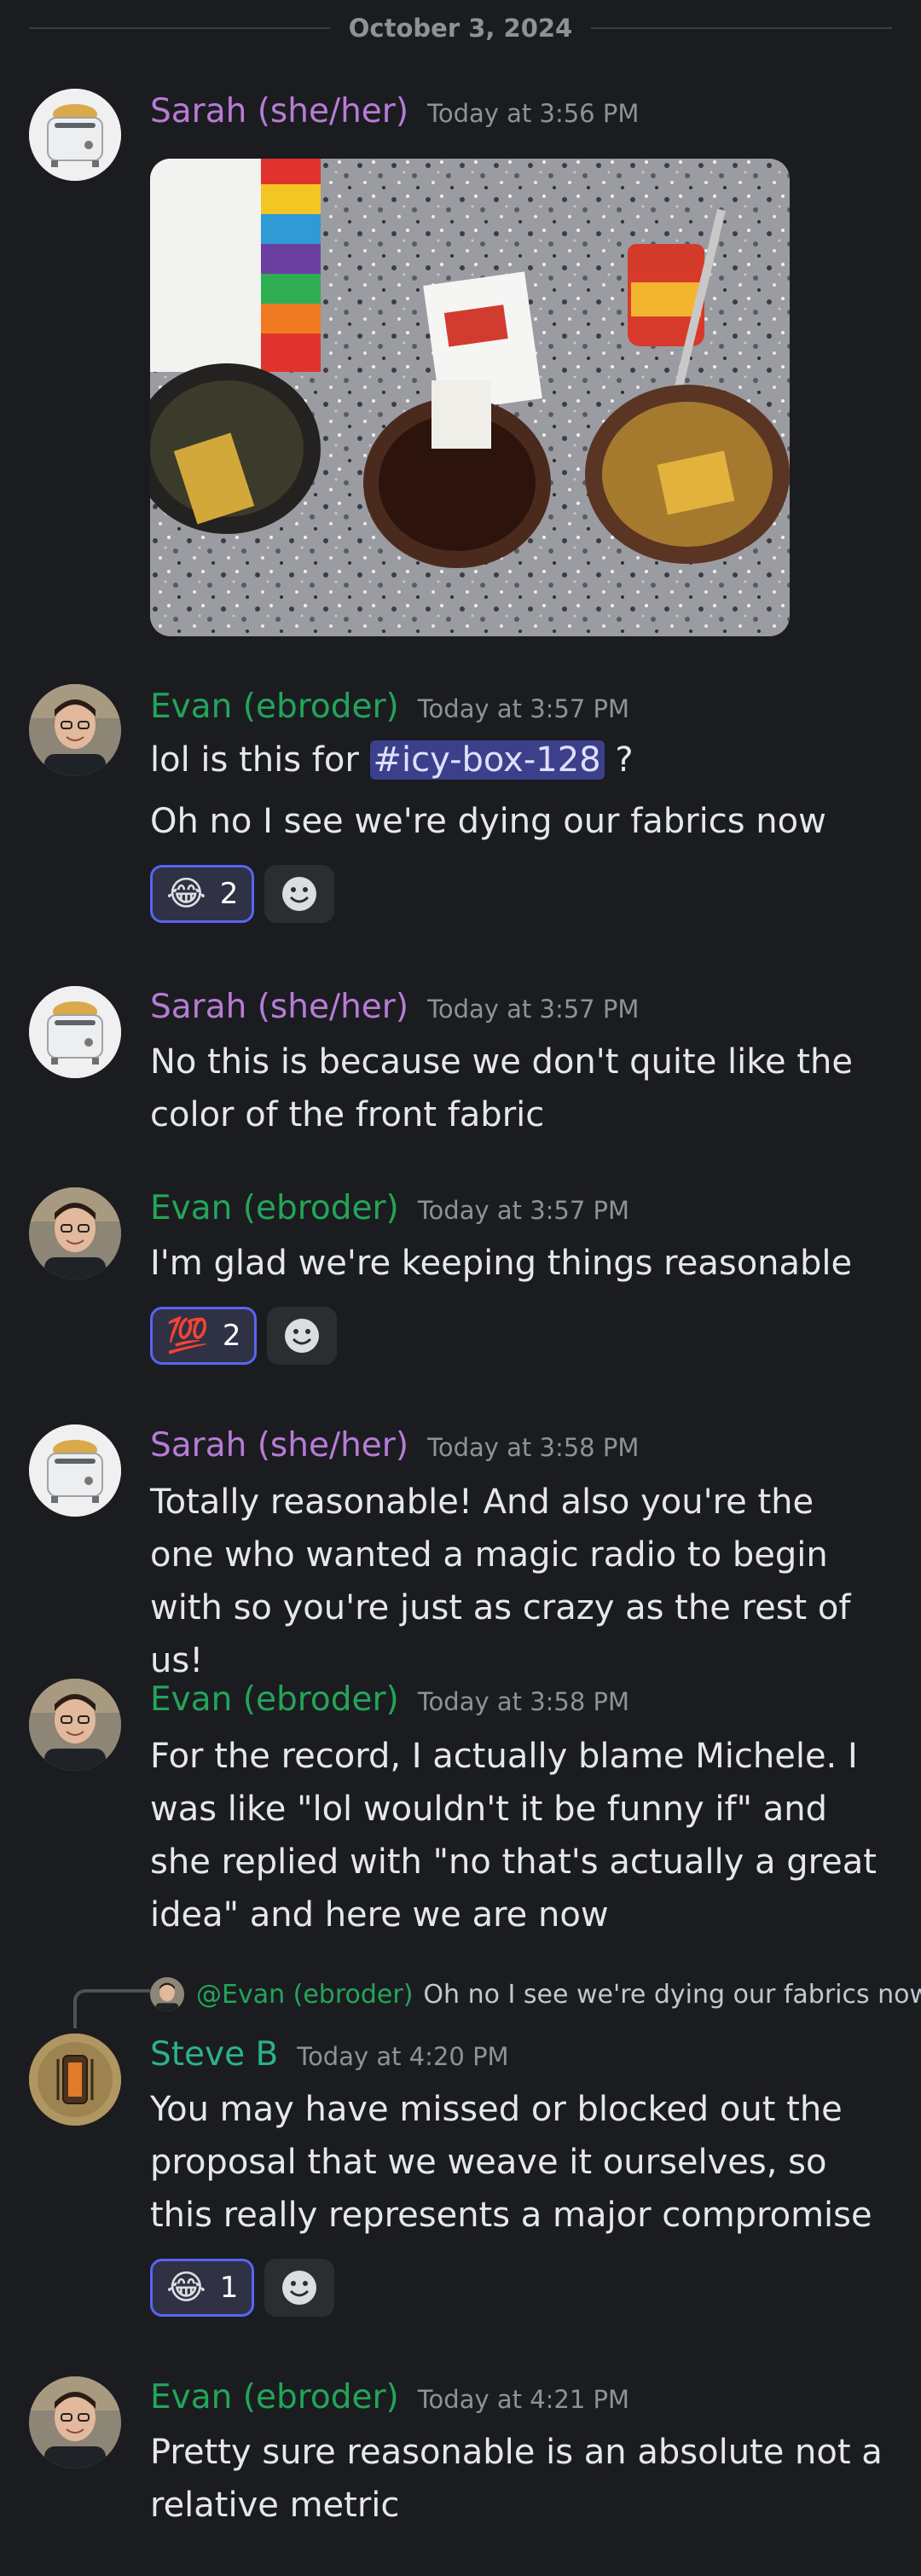 The height and width of the screenshot is (2576, 921). I want to click on message-header: Steve B Today at 4:20 PM, so click(329, 2054).